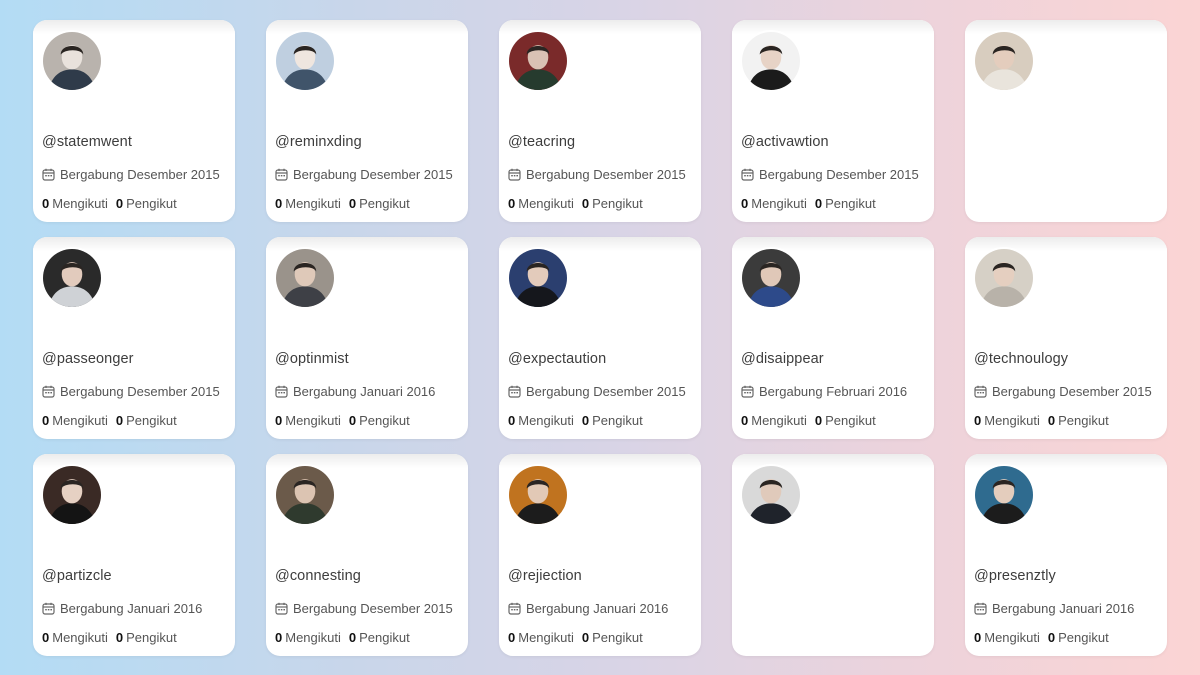  Describe the element at coordinates (588, 608) in the screenshot. I see `join-date: Bergabung Januari 2016` at that location.